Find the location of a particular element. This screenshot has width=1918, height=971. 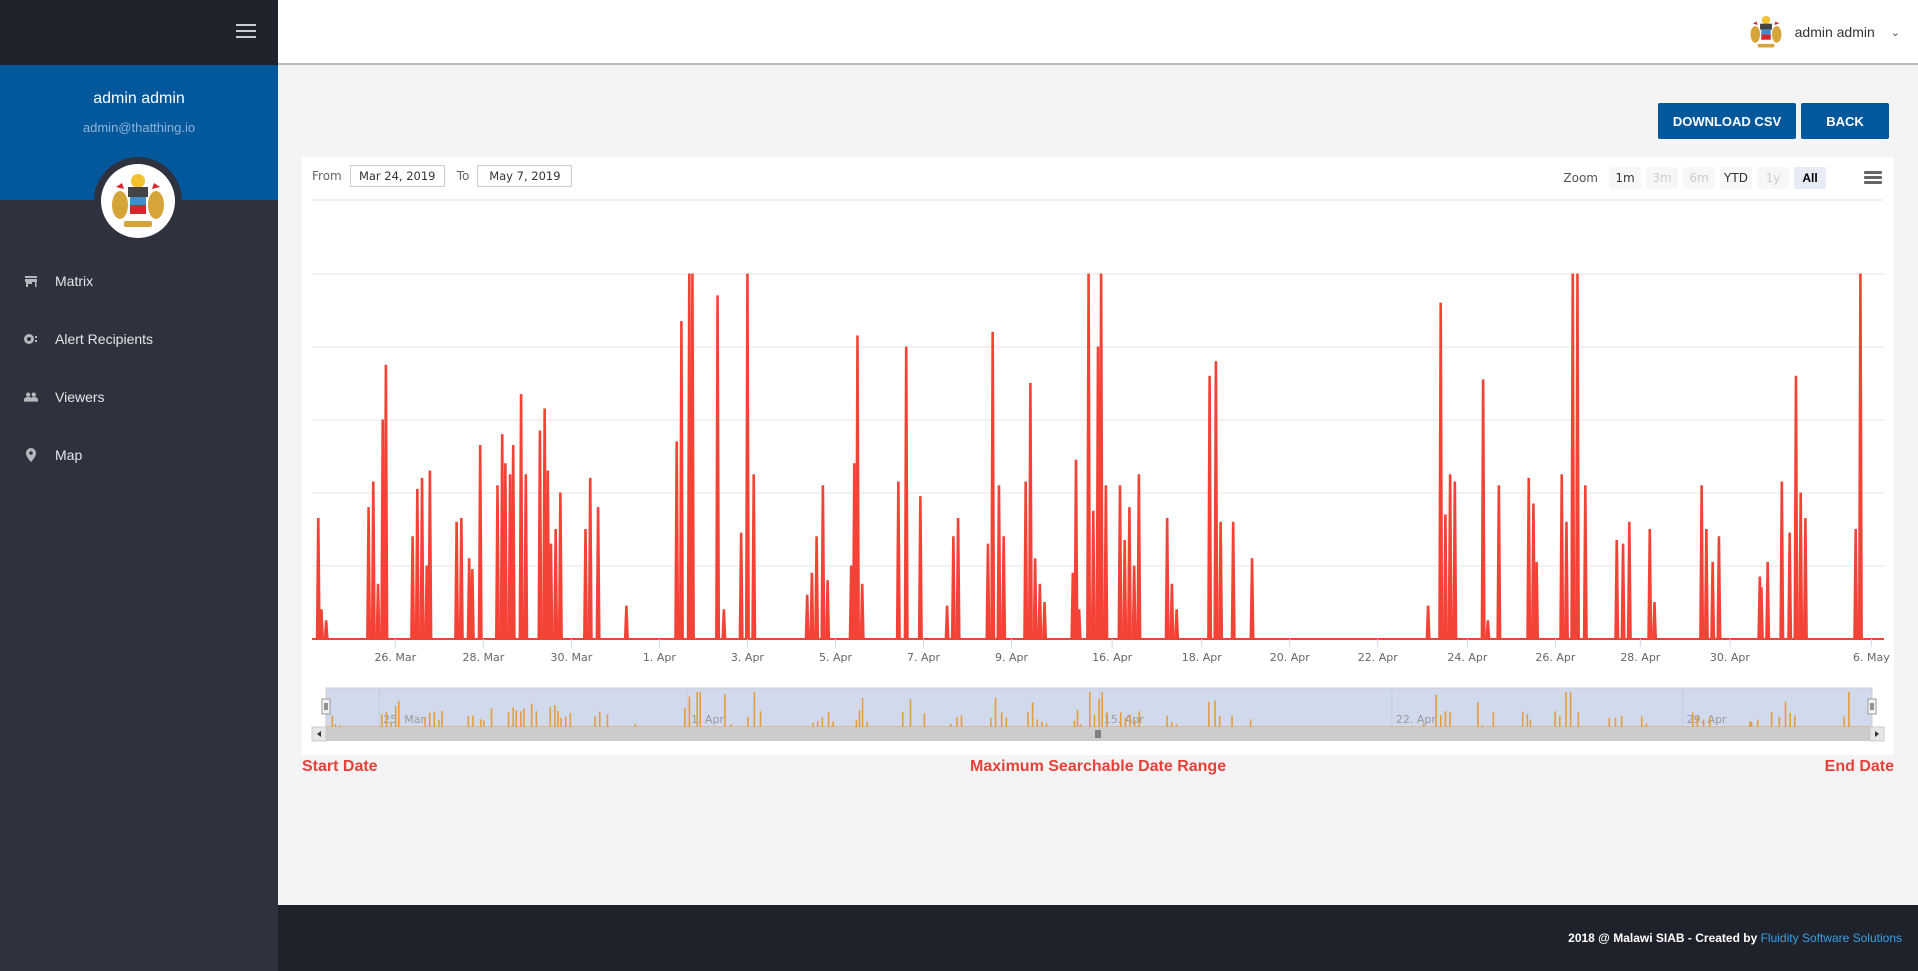

x-tick-label: 20. Apr is located at coordinates (1290, 657).